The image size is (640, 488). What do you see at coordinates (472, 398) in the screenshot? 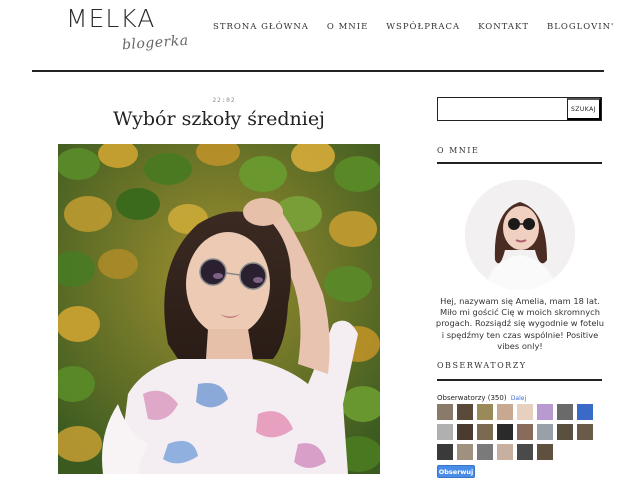
I see `followers-count-label: Obserwatorzy (350)` at bounding box center [472, 398].